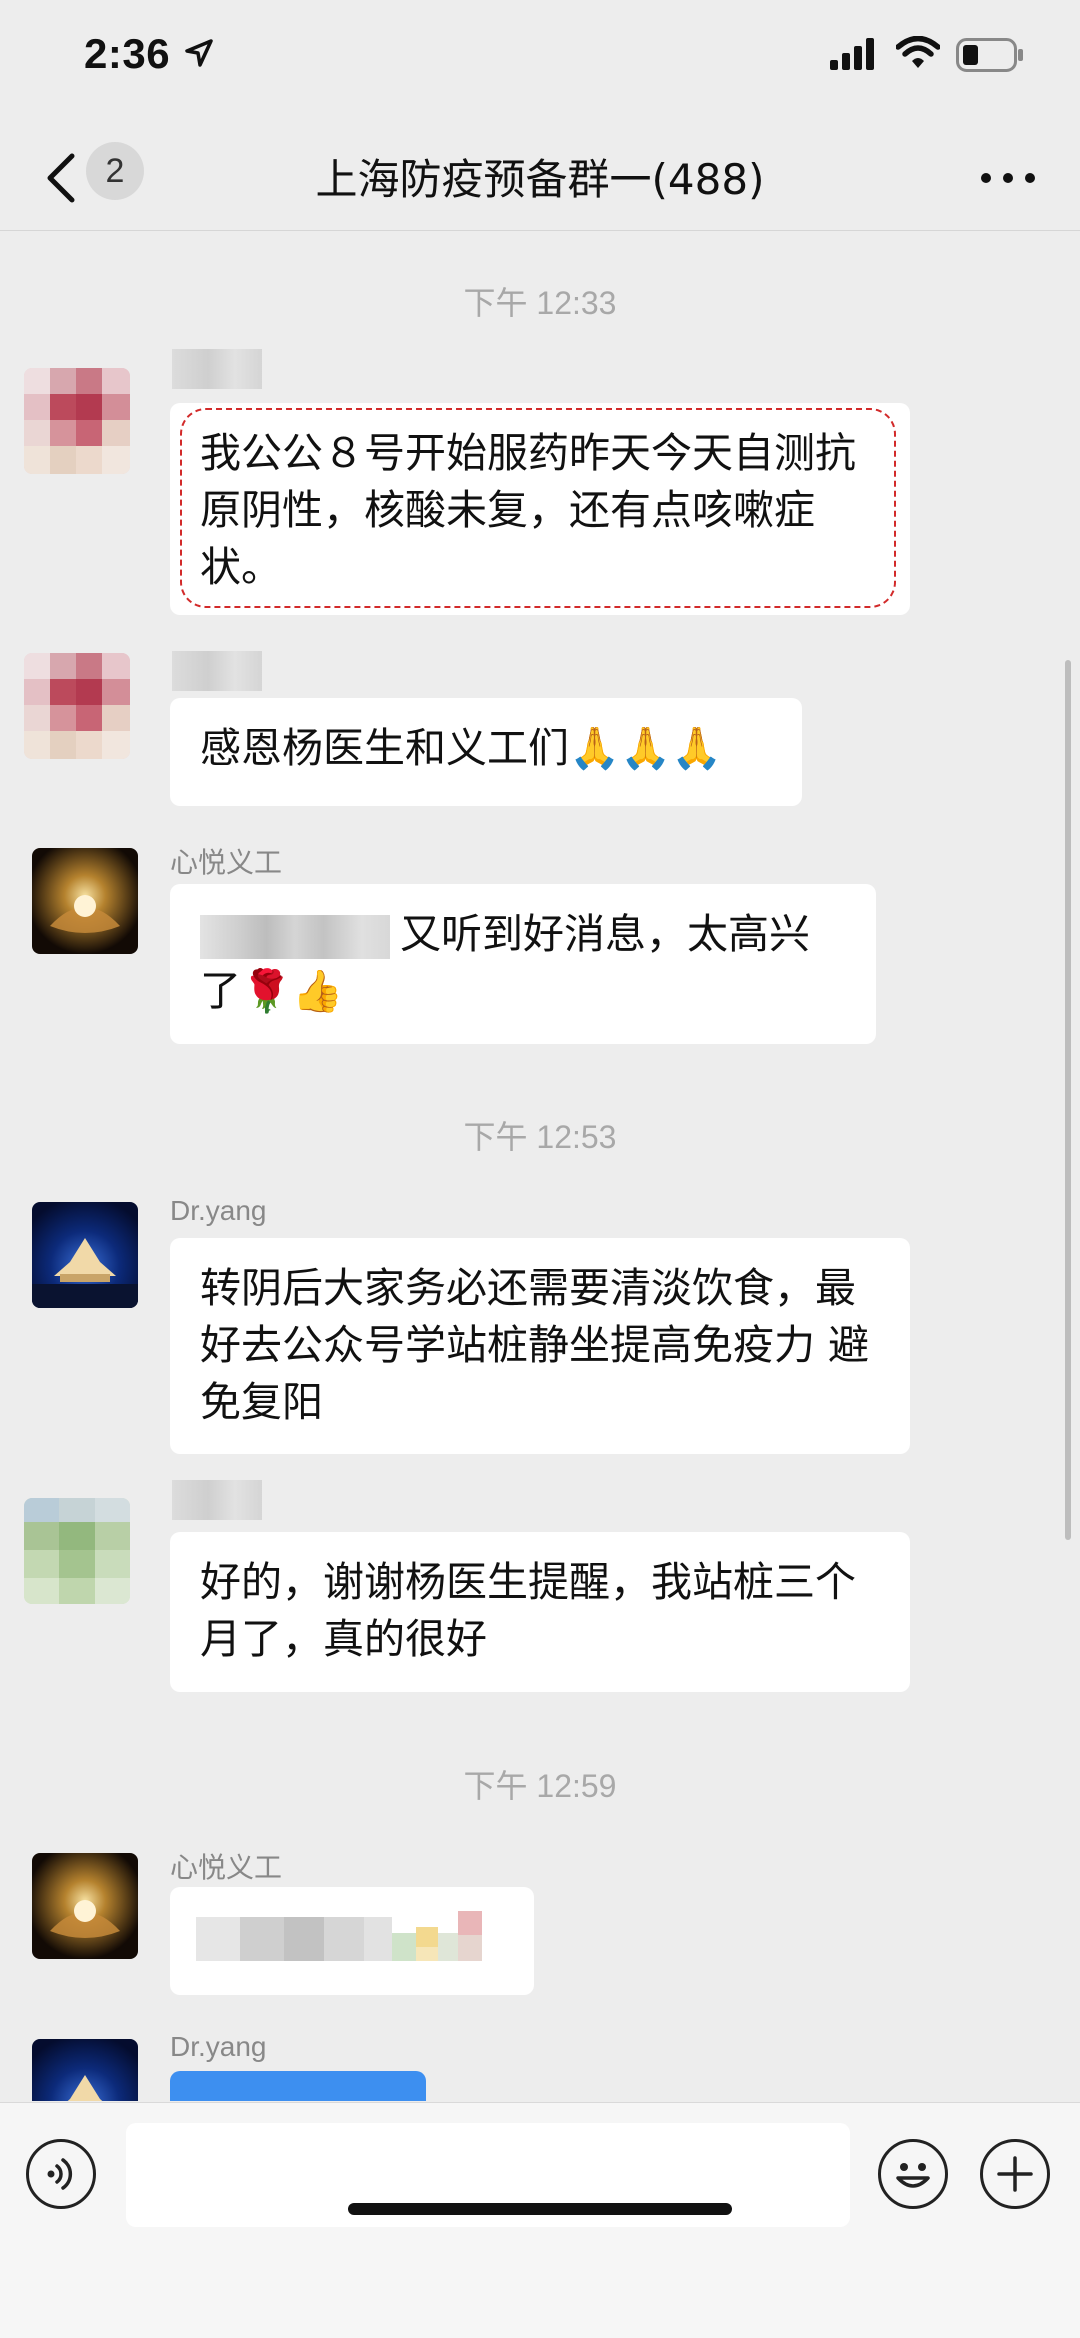  I want to click on message-bubble: 好的，谢谢杨医生提醒，我站桩三个月了，真的很好, so click(540, 1612).